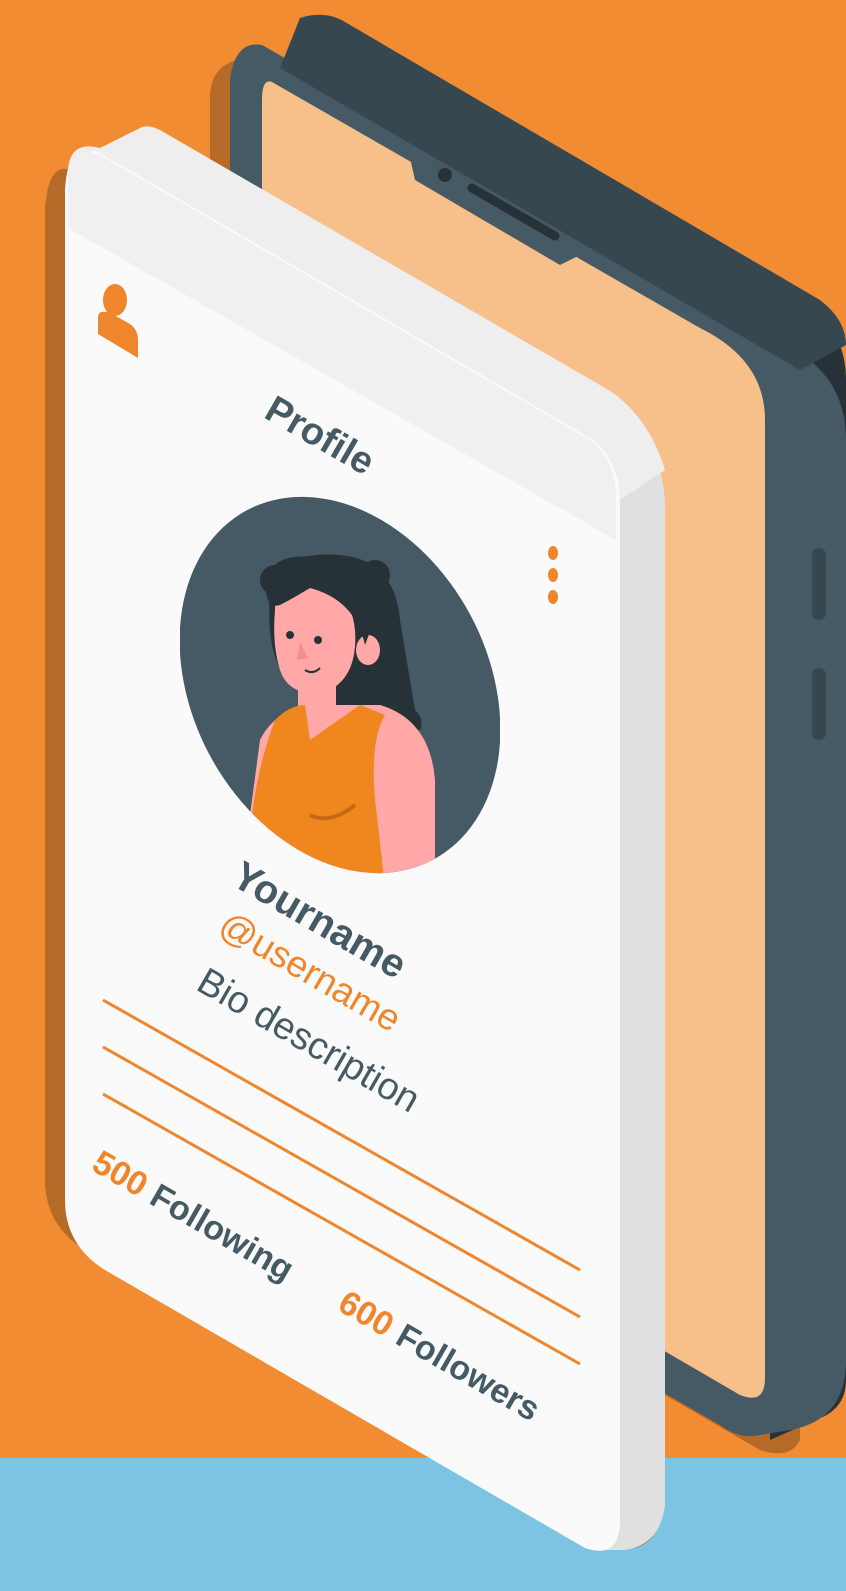 The width and height of the screenshot is (846, 1591). I want to click on avatar, so click(340, 685).